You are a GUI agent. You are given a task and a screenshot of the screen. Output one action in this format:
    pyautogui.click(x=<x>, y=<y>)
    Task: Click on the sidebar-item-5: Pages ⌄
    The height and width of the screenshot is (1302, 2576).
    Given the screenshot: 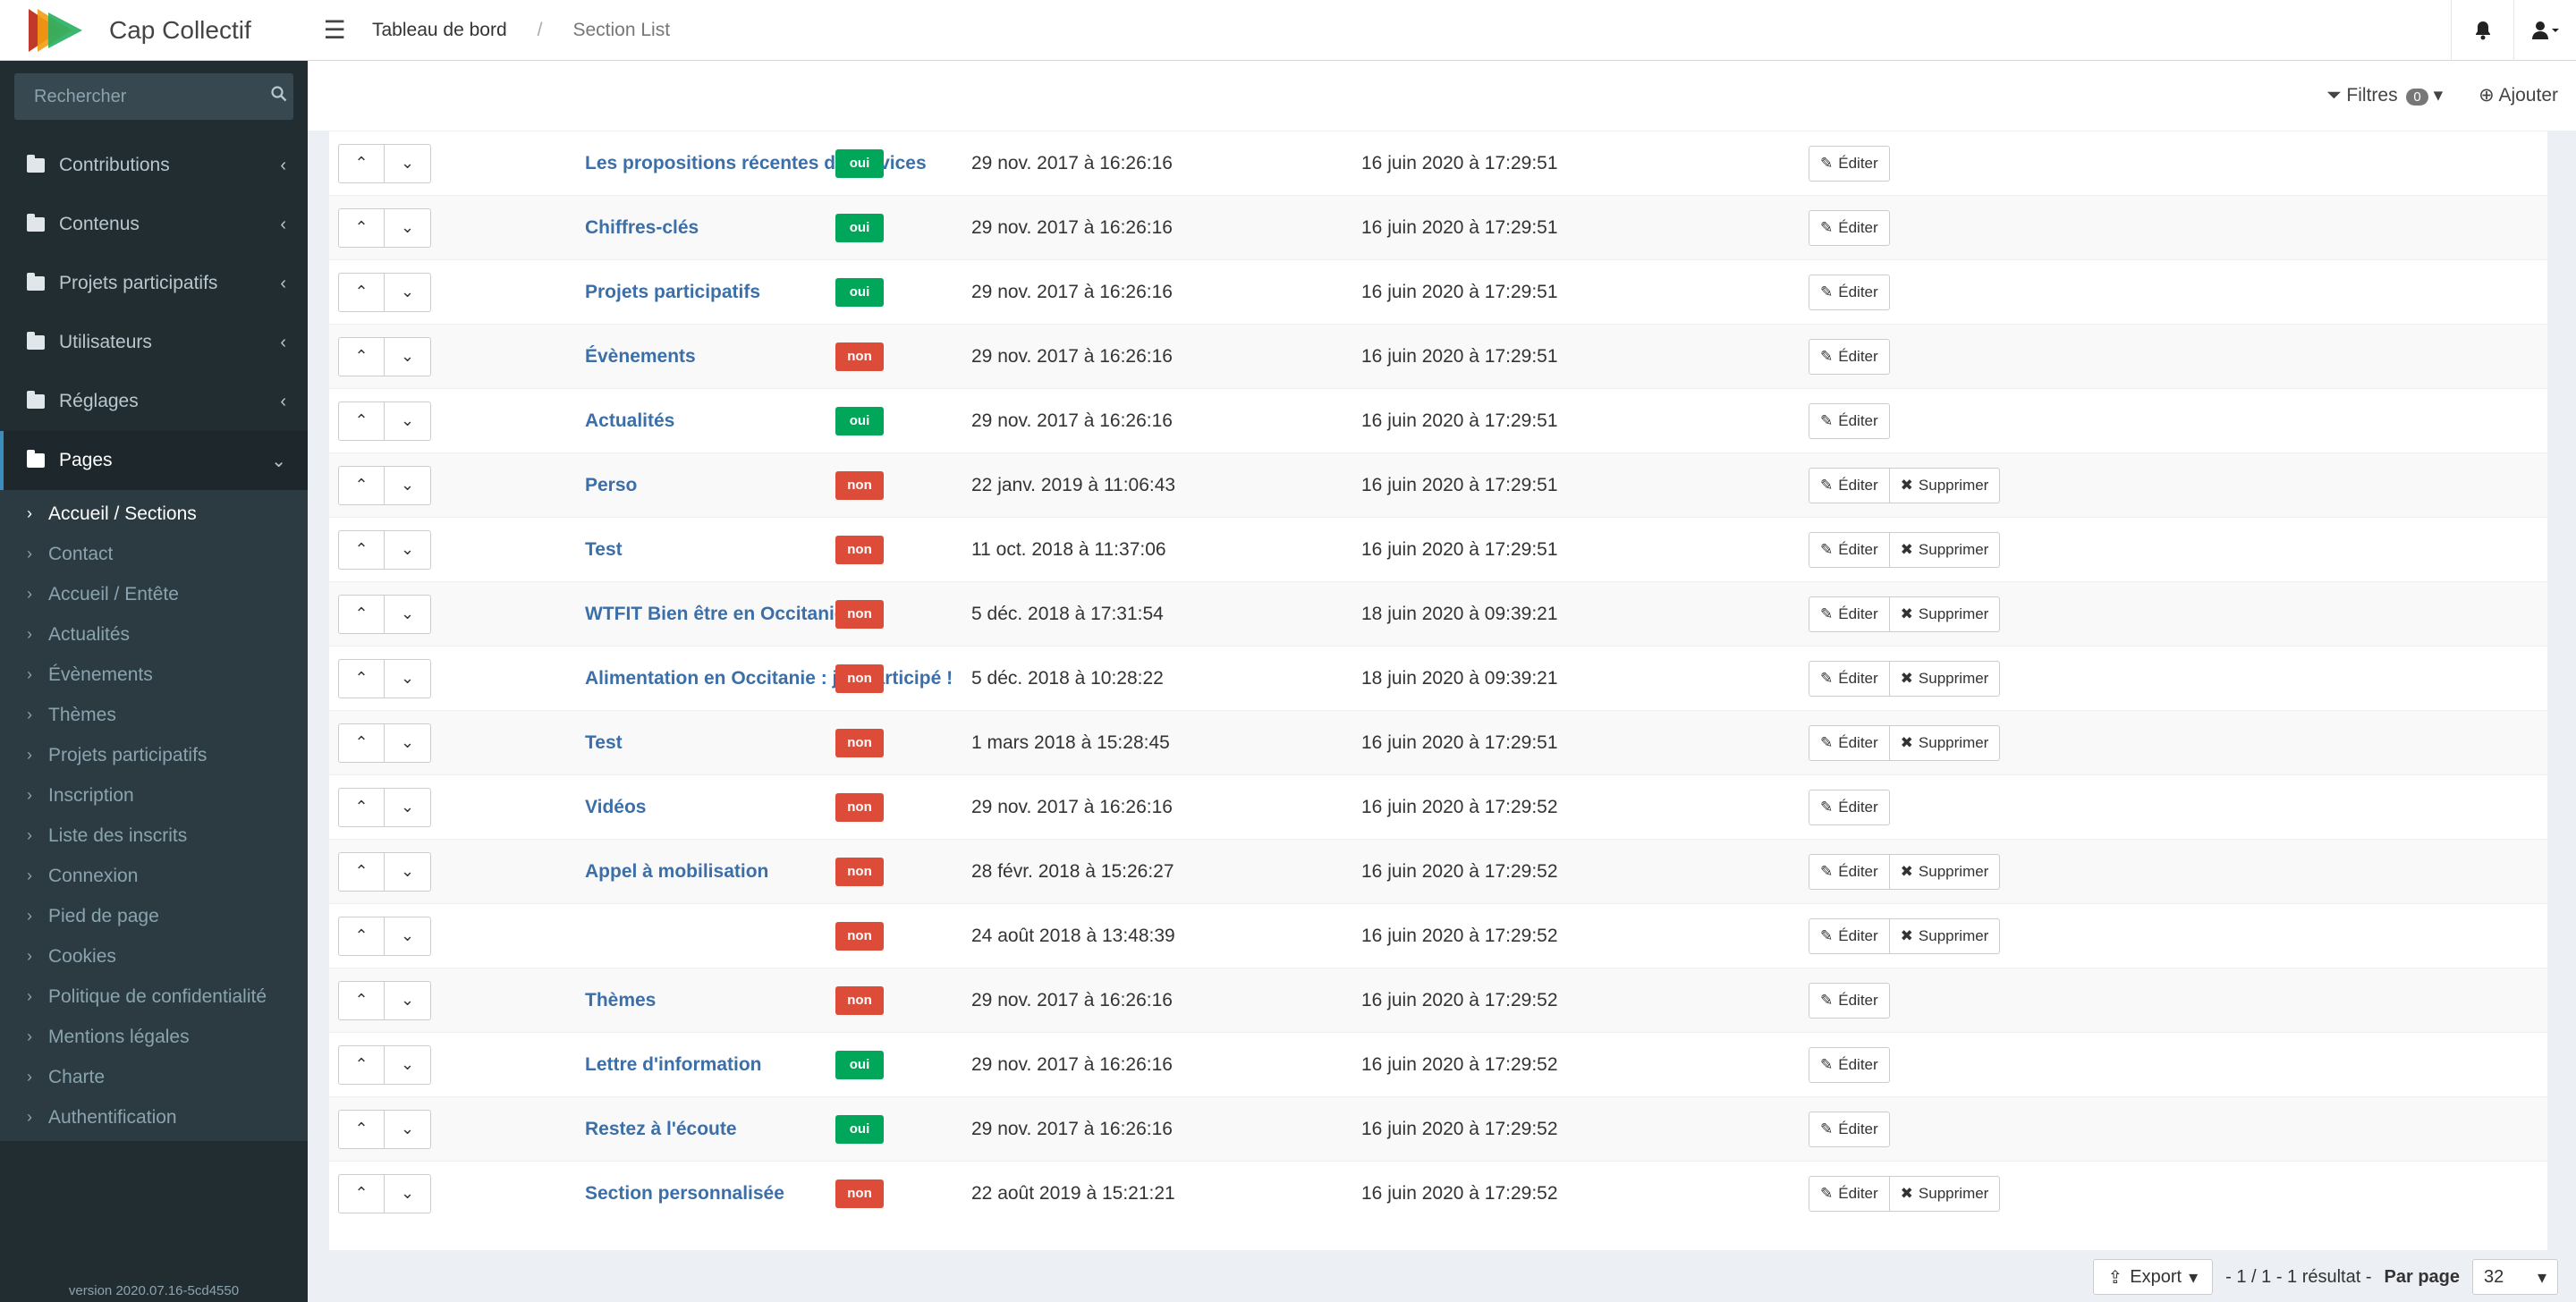 What is the action you would take?
    pyautogui.click(x=154, y=460)
    